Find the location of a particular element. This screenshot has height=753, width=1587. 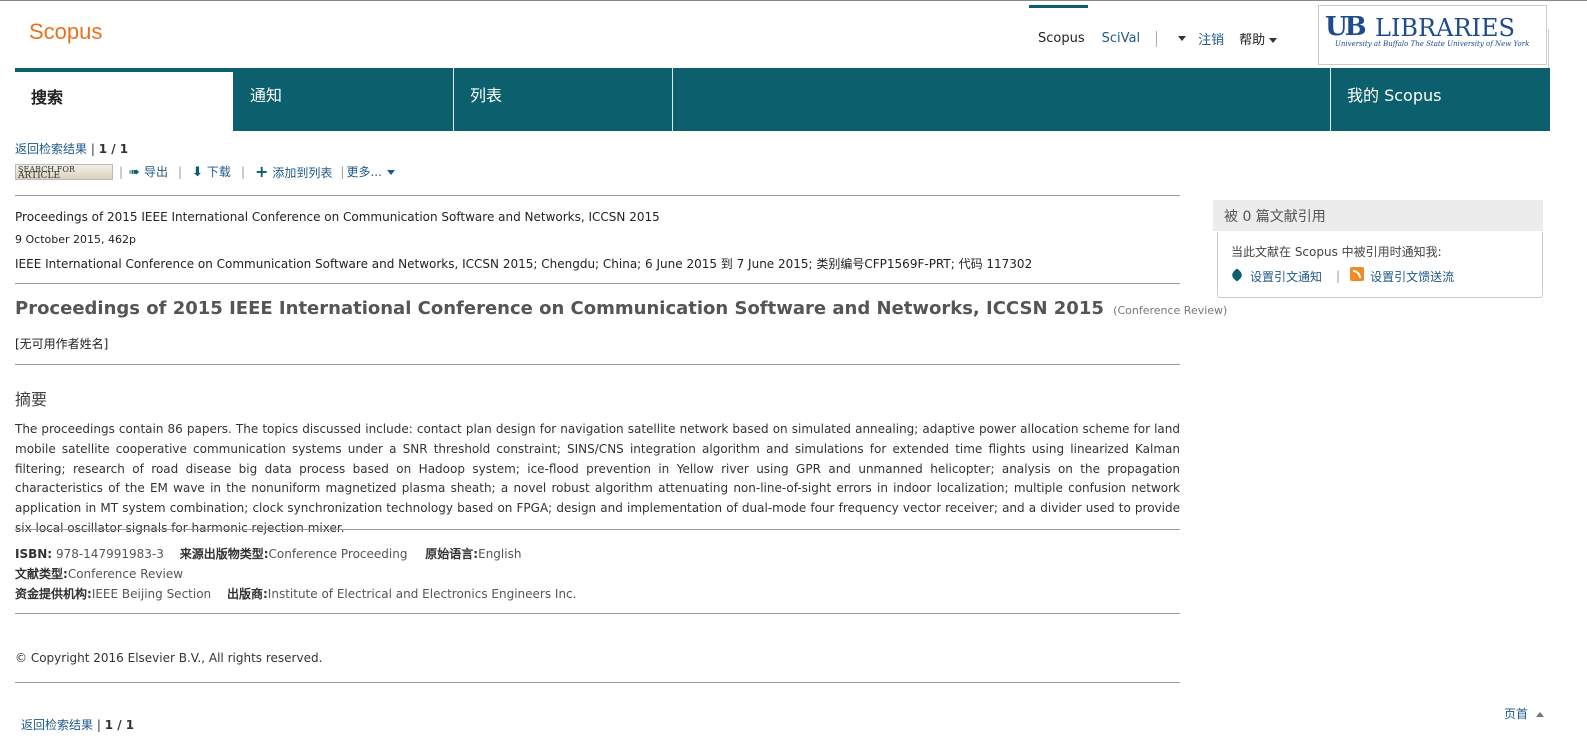

tab-lists: 列表 is located at coordinates (563, 99).